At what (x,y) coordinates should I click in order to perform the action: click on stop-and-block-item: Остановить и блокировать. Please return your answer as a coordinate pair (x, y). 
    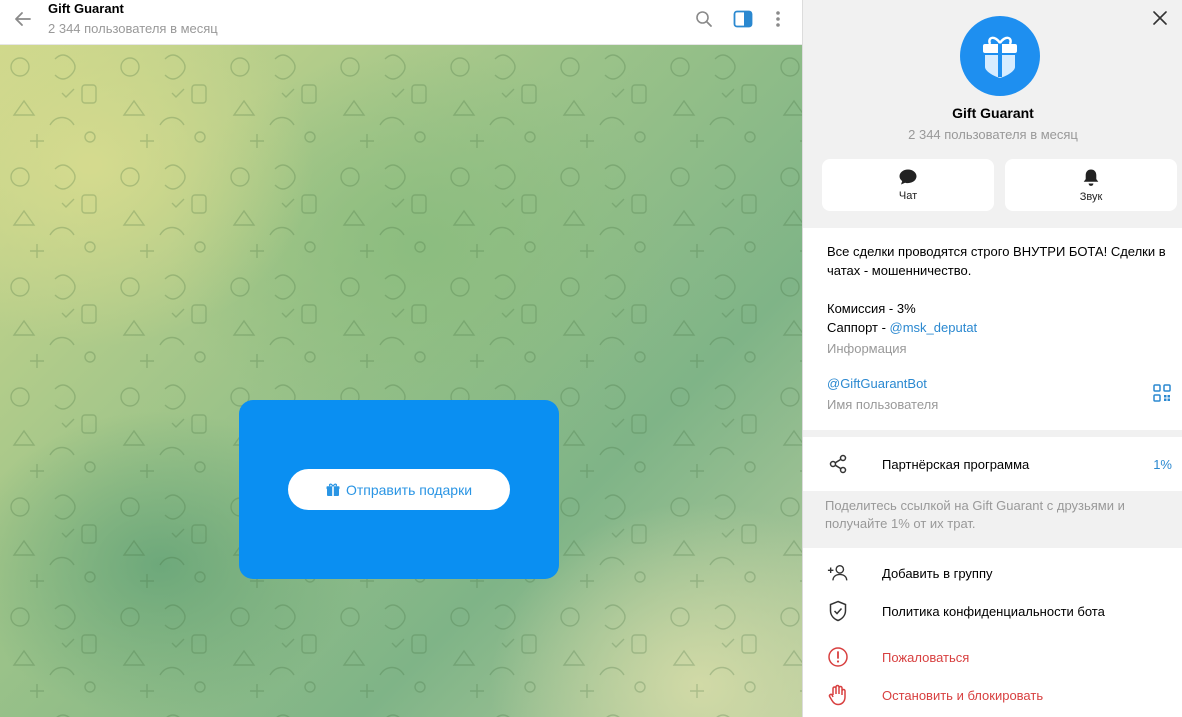
    Looking at the image, I should click on (992, 695).